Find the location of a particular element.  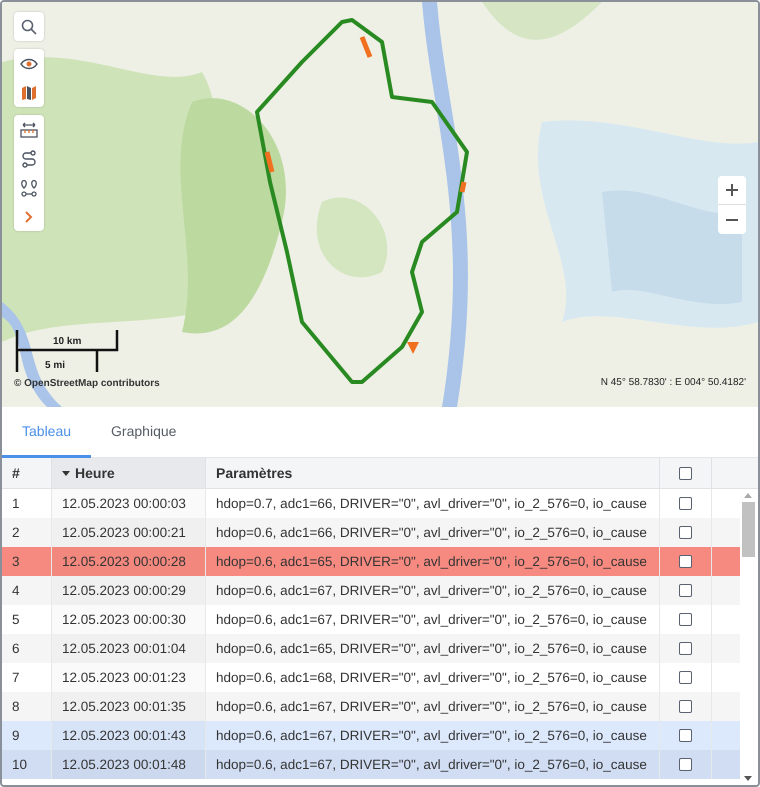

table-cell: 10 is located at coordinates (27, 764).